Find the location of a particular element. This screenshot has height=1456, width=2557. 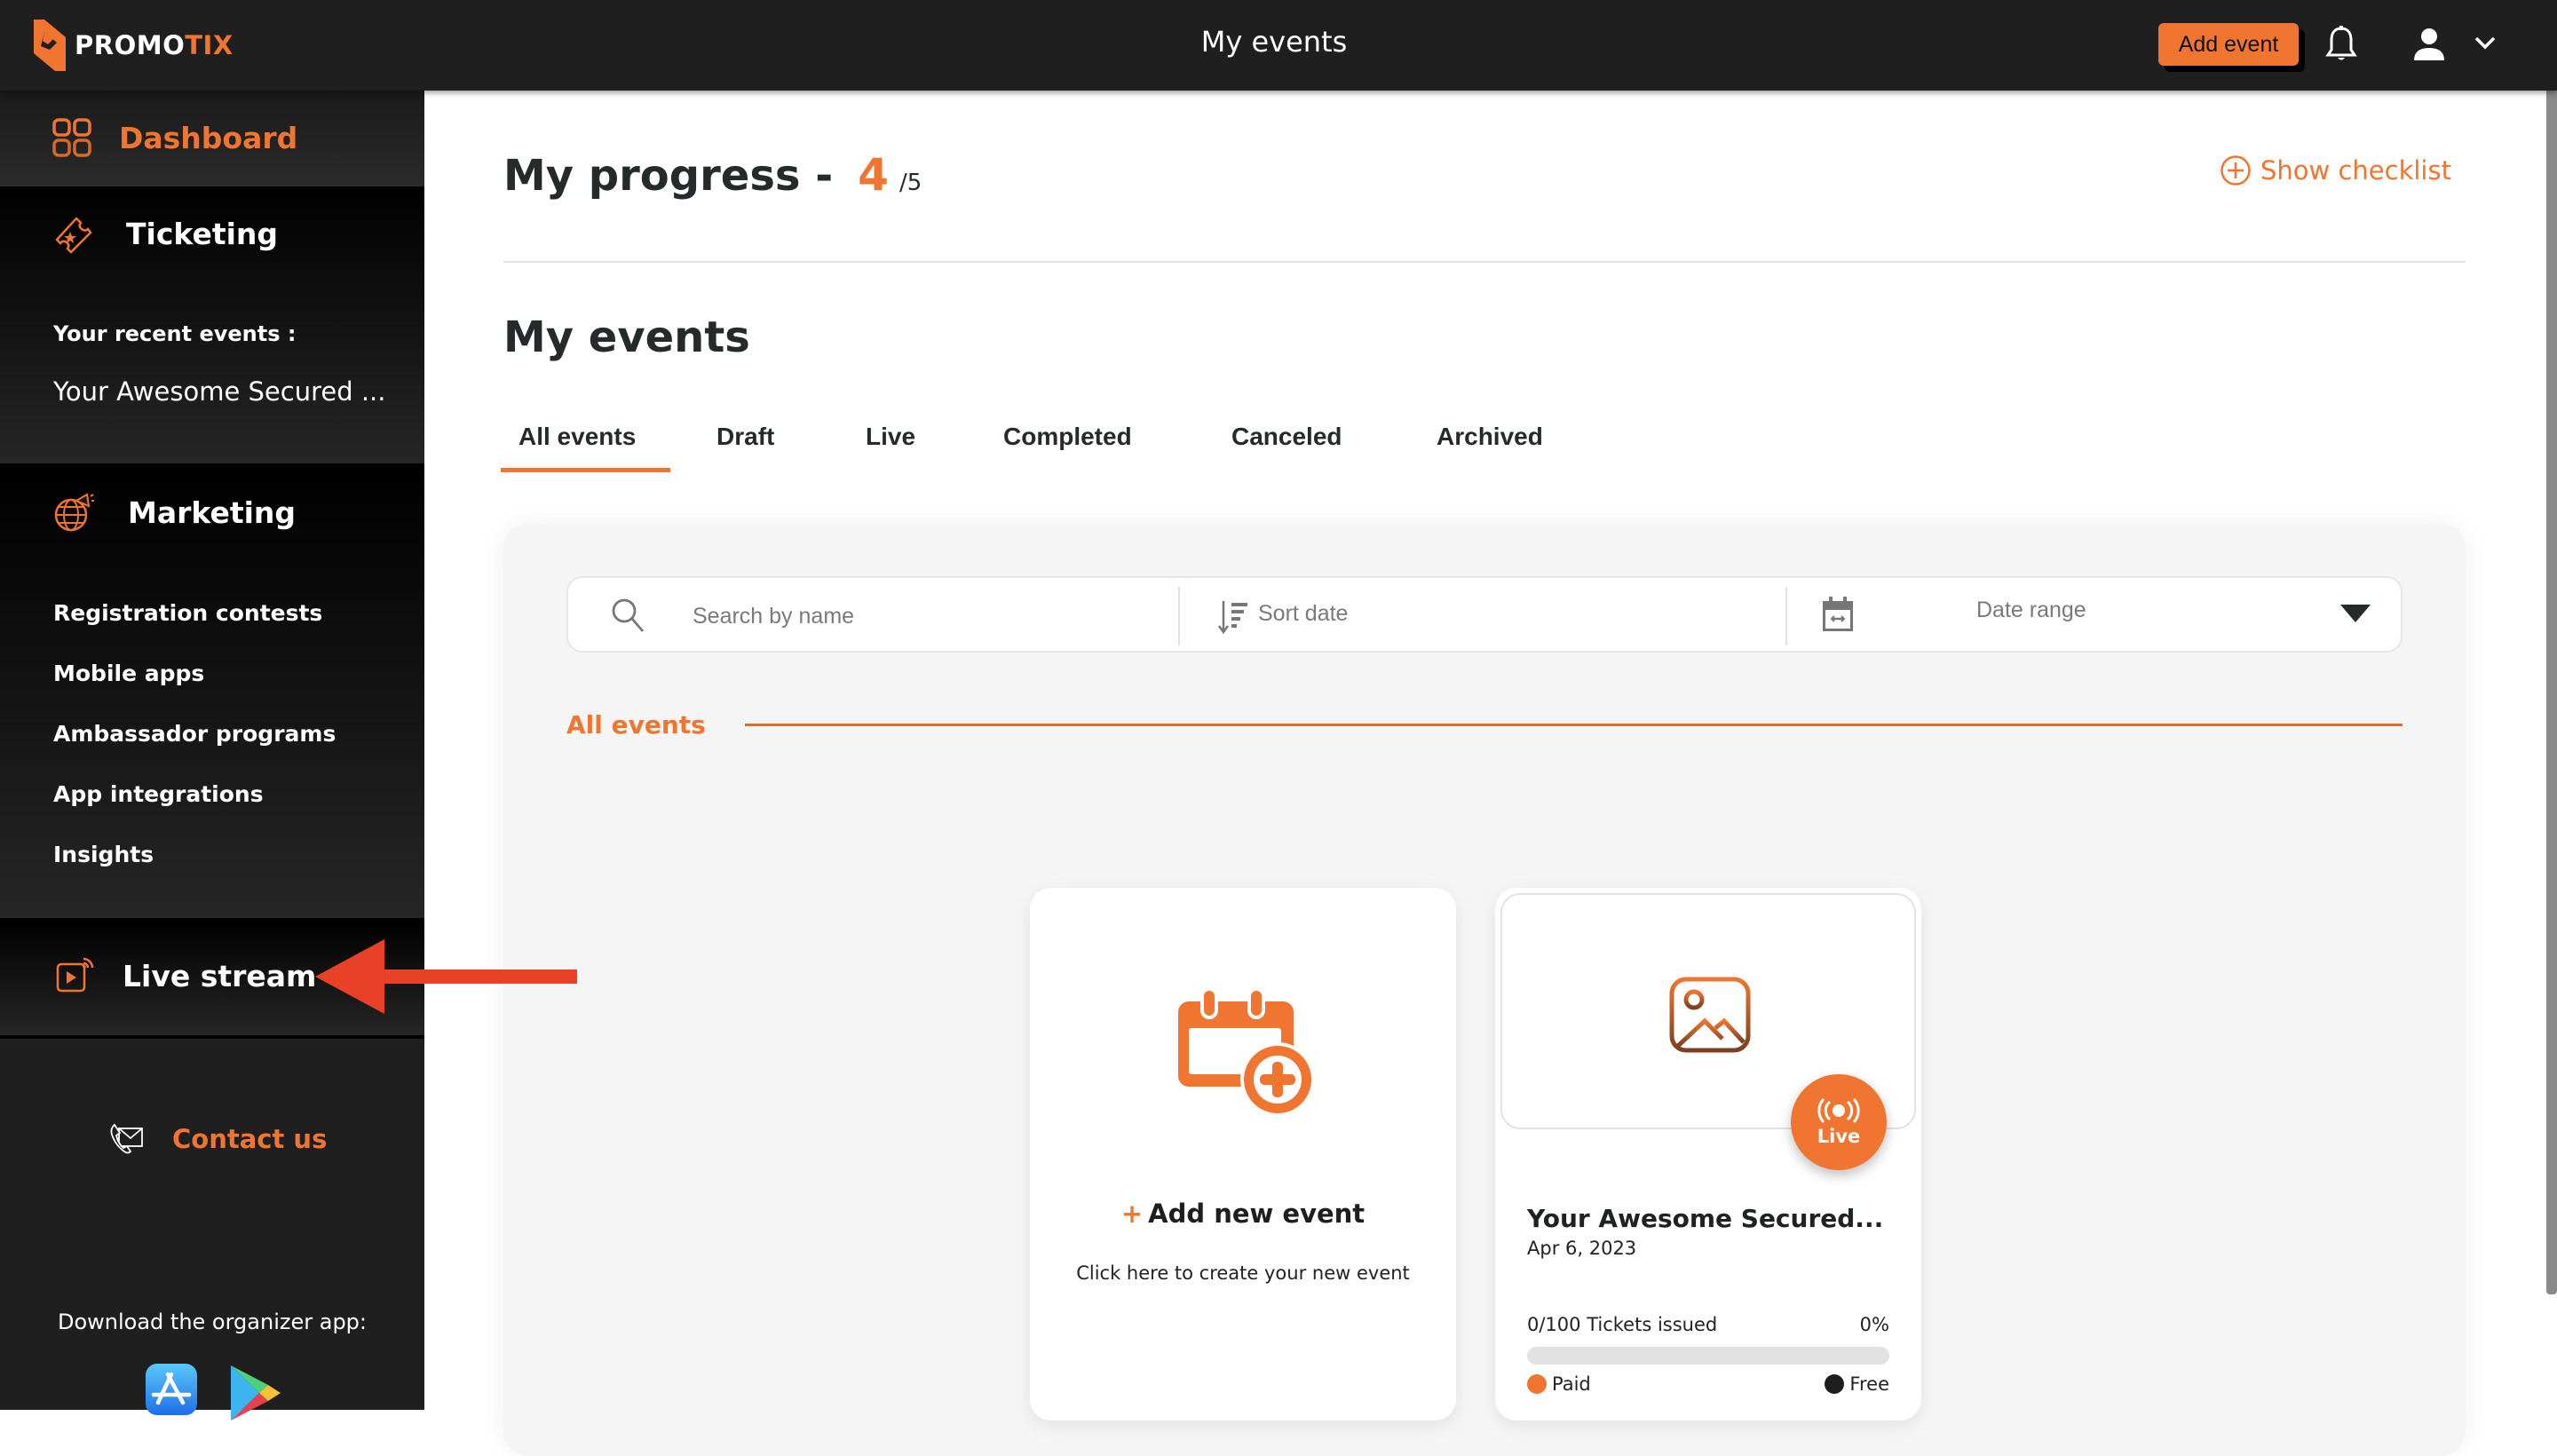

progress-title-text: My progress - is located at coordinates (668, 176).